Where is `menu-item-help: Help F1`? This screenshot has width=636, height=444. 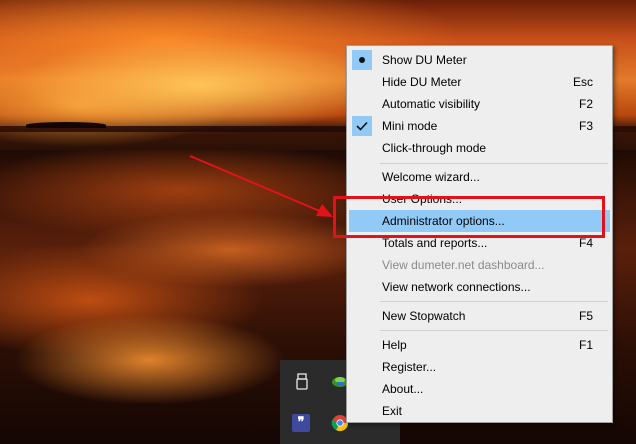 menu-item-help: Help F1 is located at coordinates (479, 345).